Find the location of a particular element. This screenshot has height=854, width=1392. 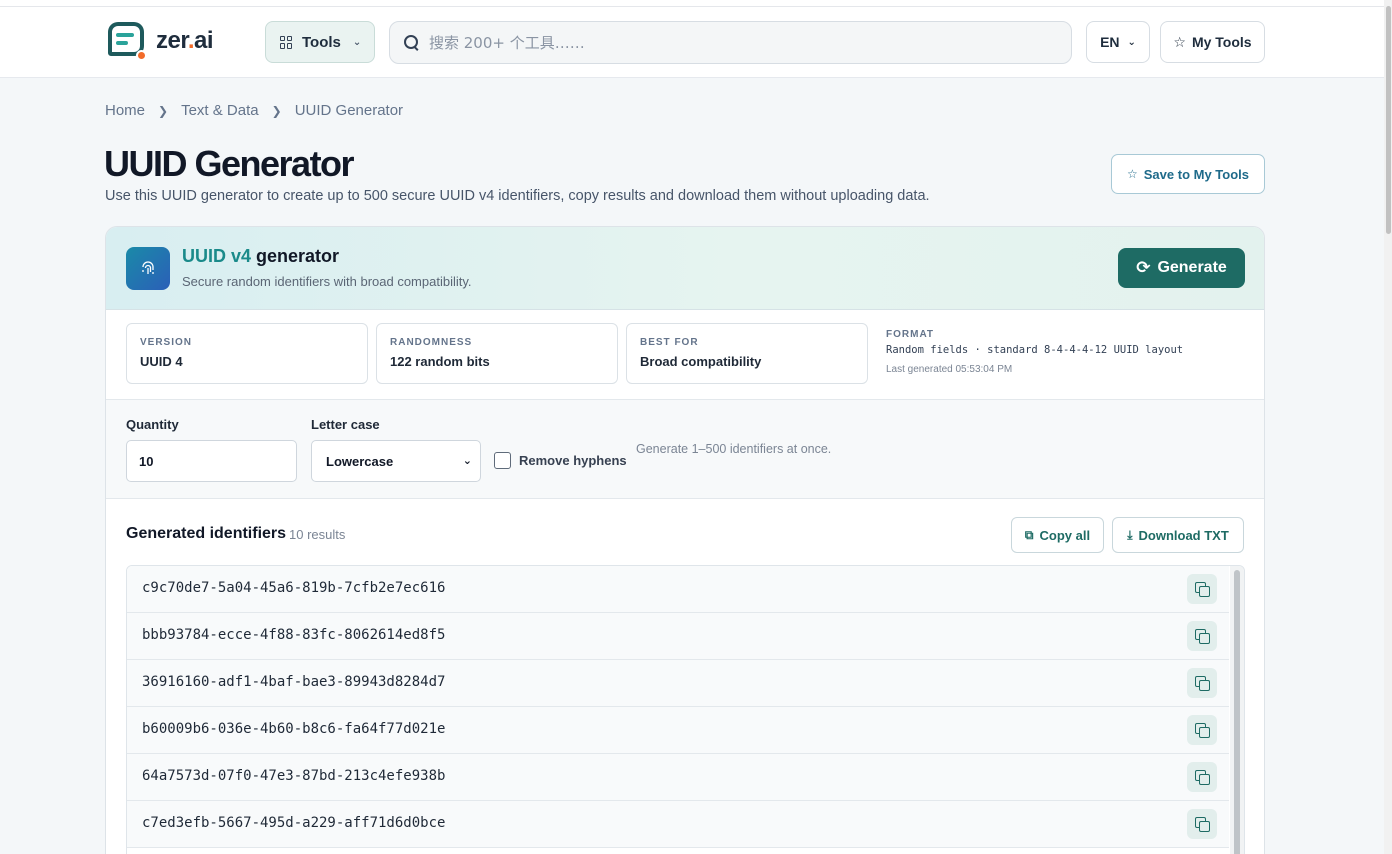

uuid-value: 36916160-adf1-4baf-bae3-89943d8284d7 is located at coordinates (294, 682).